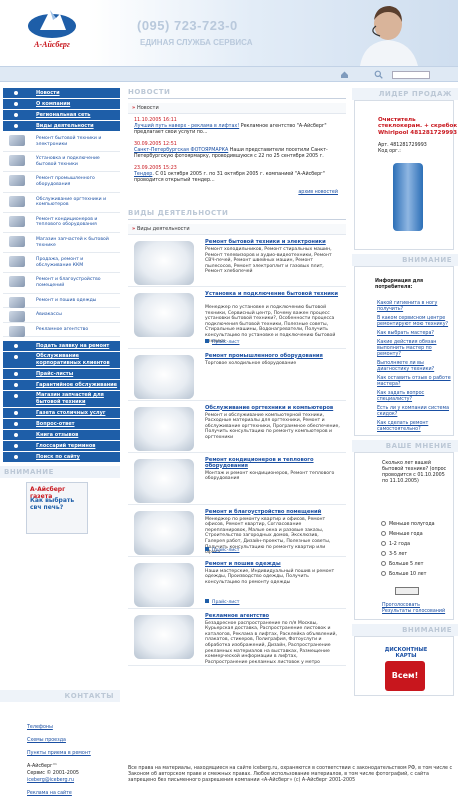 This screenshot has height=803, width=458. I want to click on nav-item: Поиск по сайту, so click(61, 457).